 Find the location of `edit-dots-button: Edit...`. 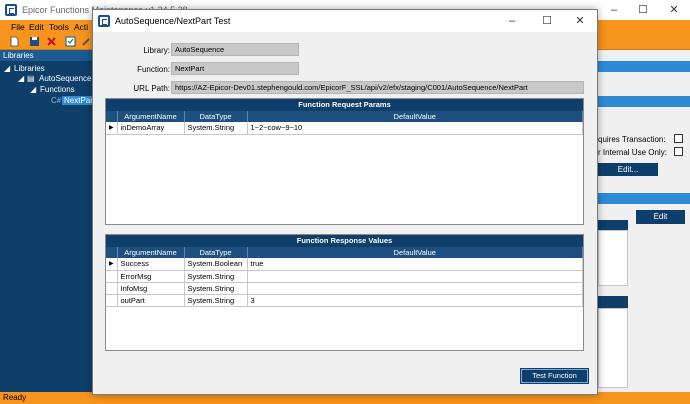

edit-dots-button: Edit... is located at coordinates (628, 169).